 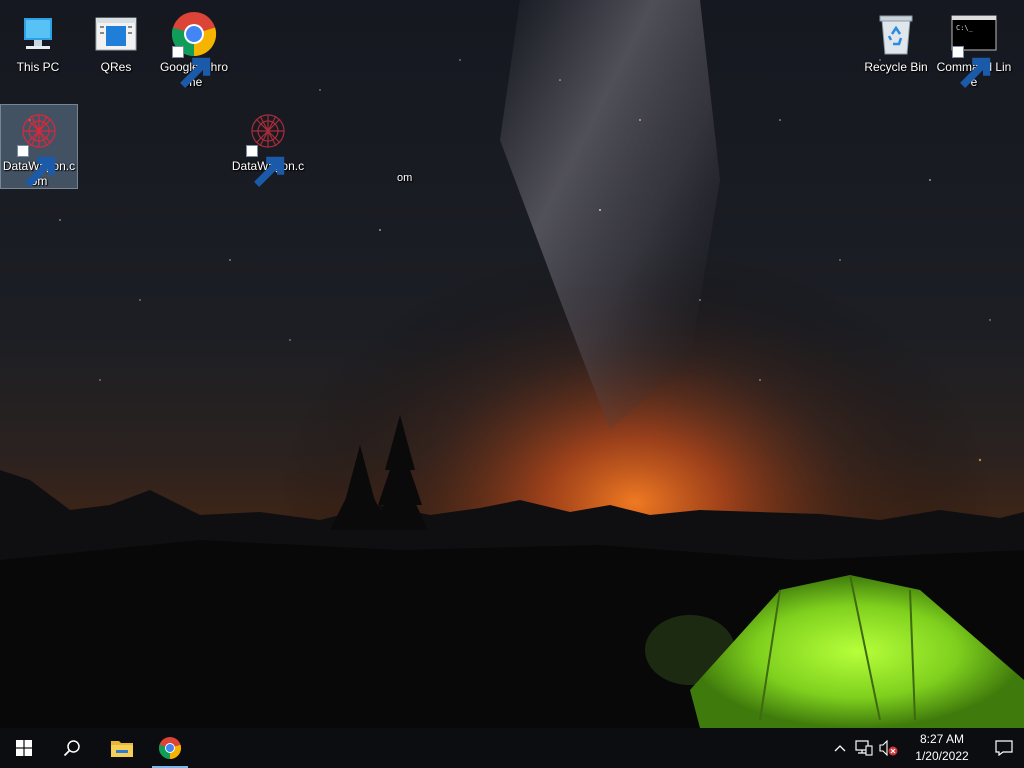 I want to click on search-icon, so click(x=71, y=748).